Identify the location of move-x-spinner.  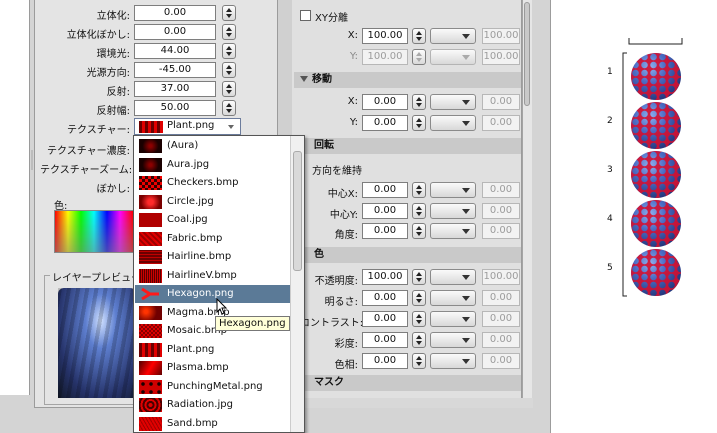
(419, 102).